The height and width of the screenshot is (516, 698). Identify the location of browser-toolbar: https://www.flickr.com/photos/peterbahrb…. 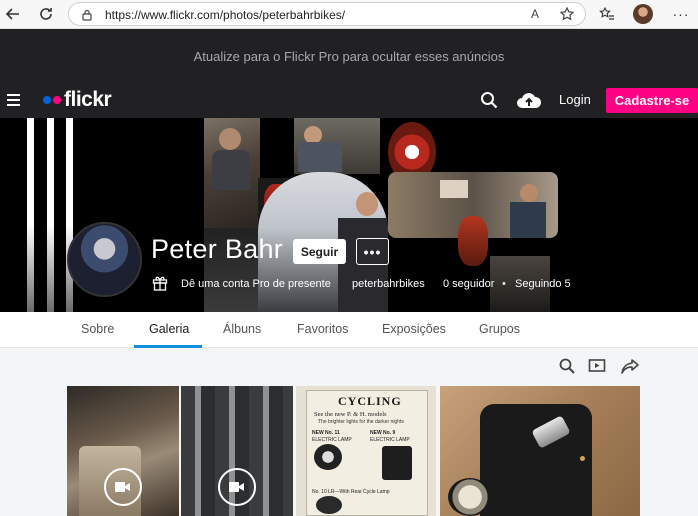
(349, 14).